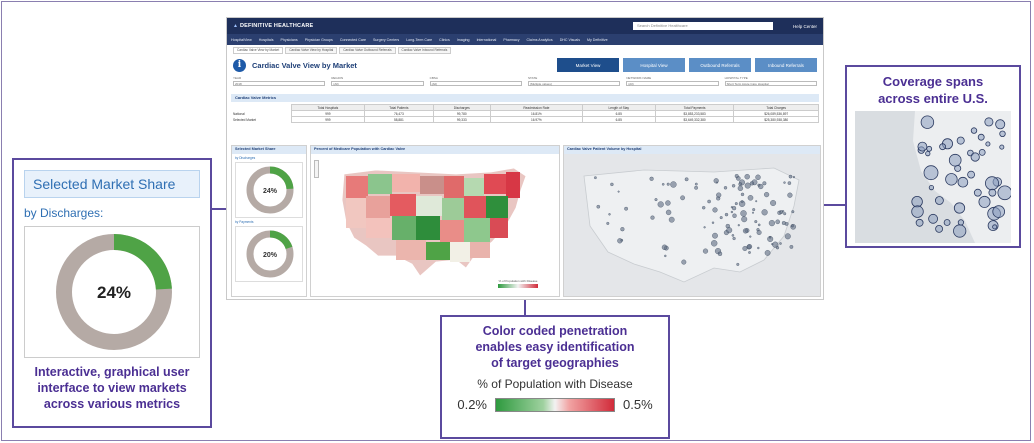  I want to click on nav-item: Claims Analytics, so click(540, 40).